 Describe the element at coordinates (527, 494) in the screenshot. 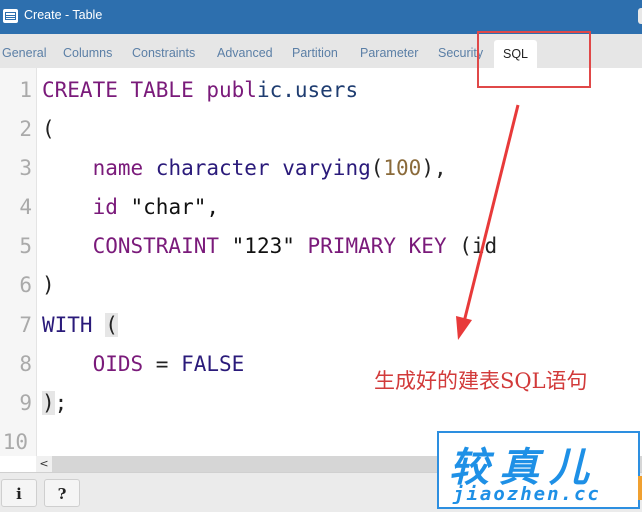

I see `watermark-domain: jiaozhen.cc` at that location.